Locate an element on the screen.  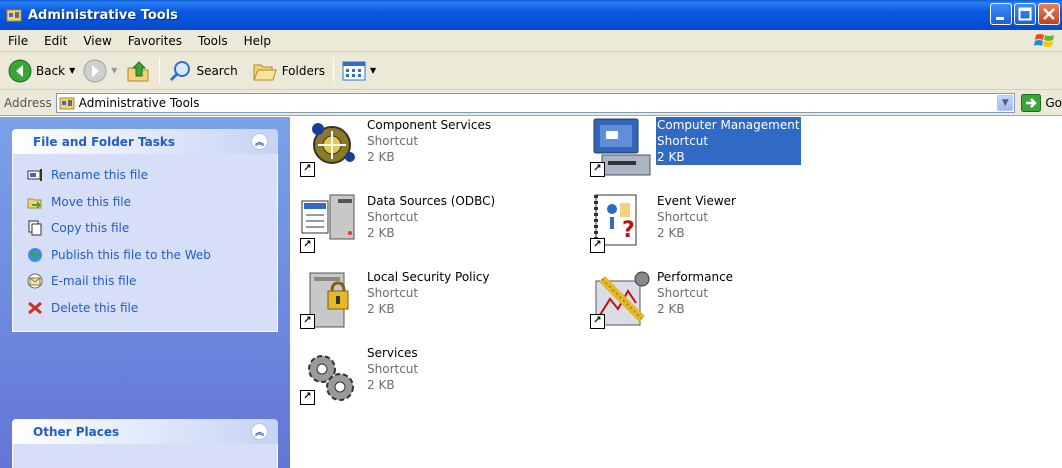
maximize-button is located at coordinates (1025, 14).